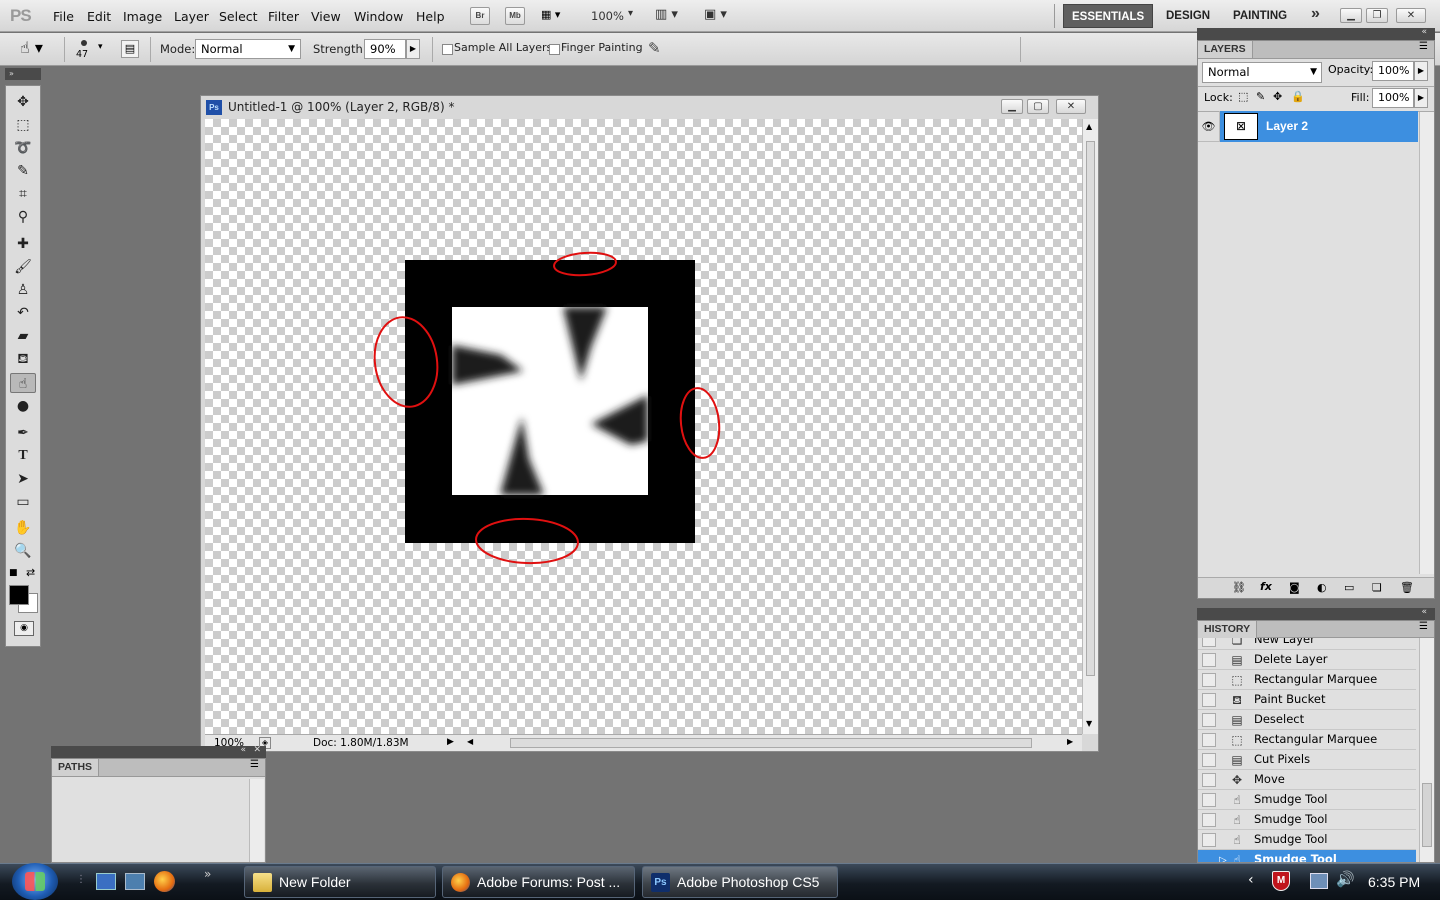  What do you see at coordinates (340, 882) in the screenshot?
I see `taskbar-button-new-folder: New Folder` at bounding box center [340, 882].